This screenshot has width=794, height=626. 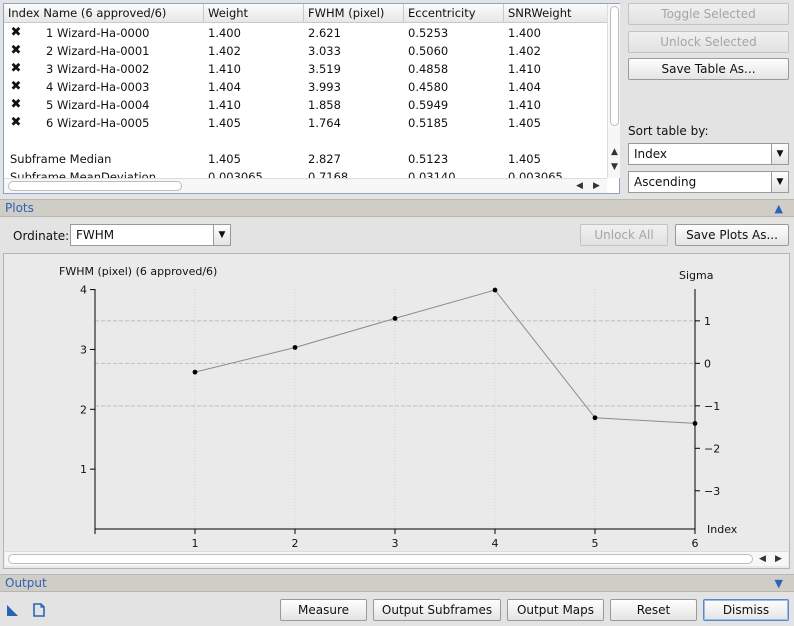 What do you see at coordinates (324, 33) in the screenshot?
I see `row-fwhm: 2.621` at bounding box center [324, 33].